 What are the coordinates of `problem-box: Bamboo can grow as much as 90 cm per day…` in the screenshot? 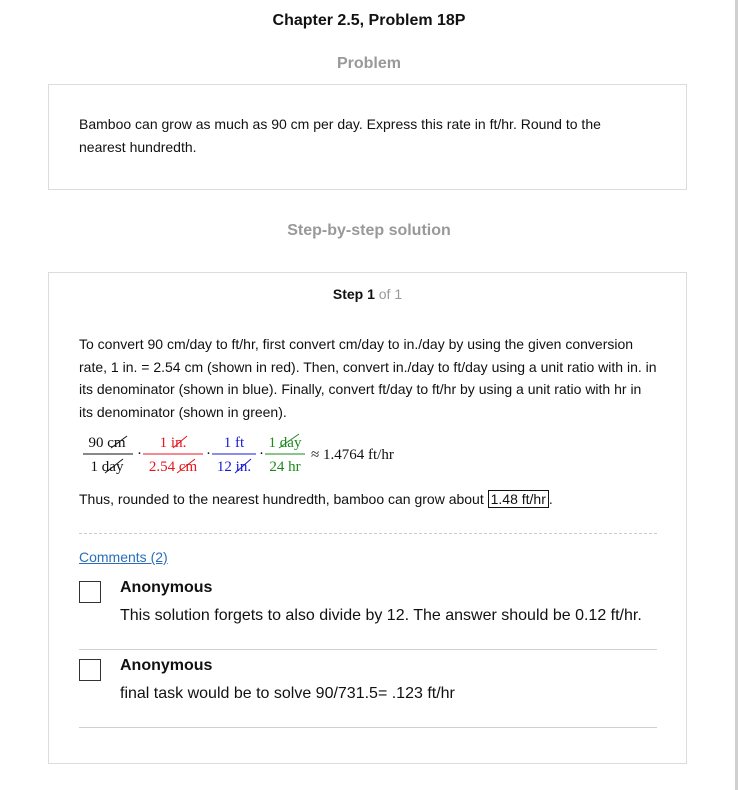 It's located at (367, 137).